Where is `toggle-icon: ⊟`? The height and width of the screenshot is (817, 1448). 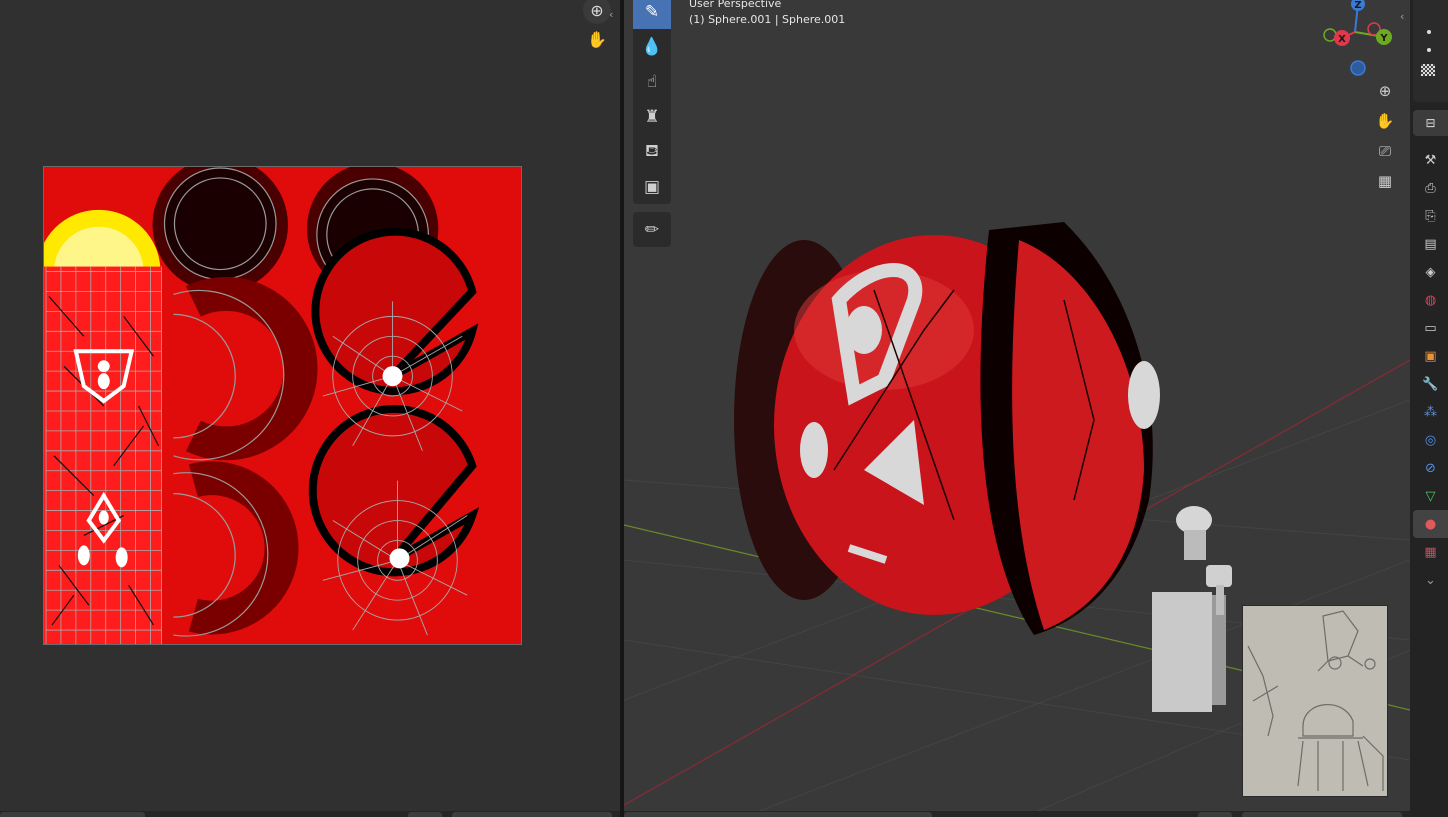 toggle-icon: ⊟ is located at coordinates (1430, 123).